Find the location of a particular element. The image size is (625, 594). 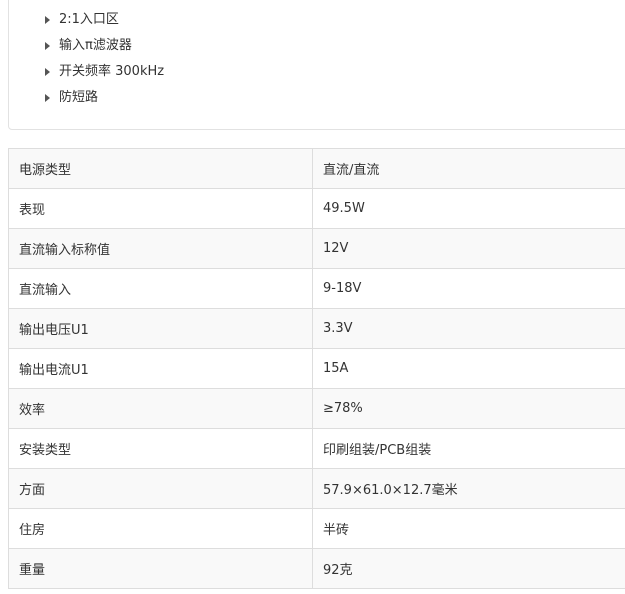

table-row: 住房 半砖 is located at coordinates (316, 528).